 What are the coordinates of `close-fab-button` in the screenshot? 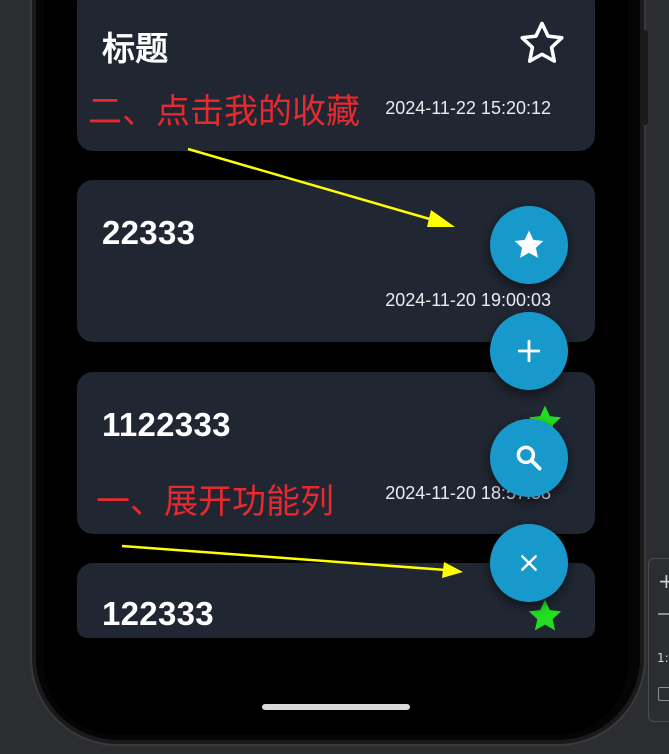 It's located at (529, 563).